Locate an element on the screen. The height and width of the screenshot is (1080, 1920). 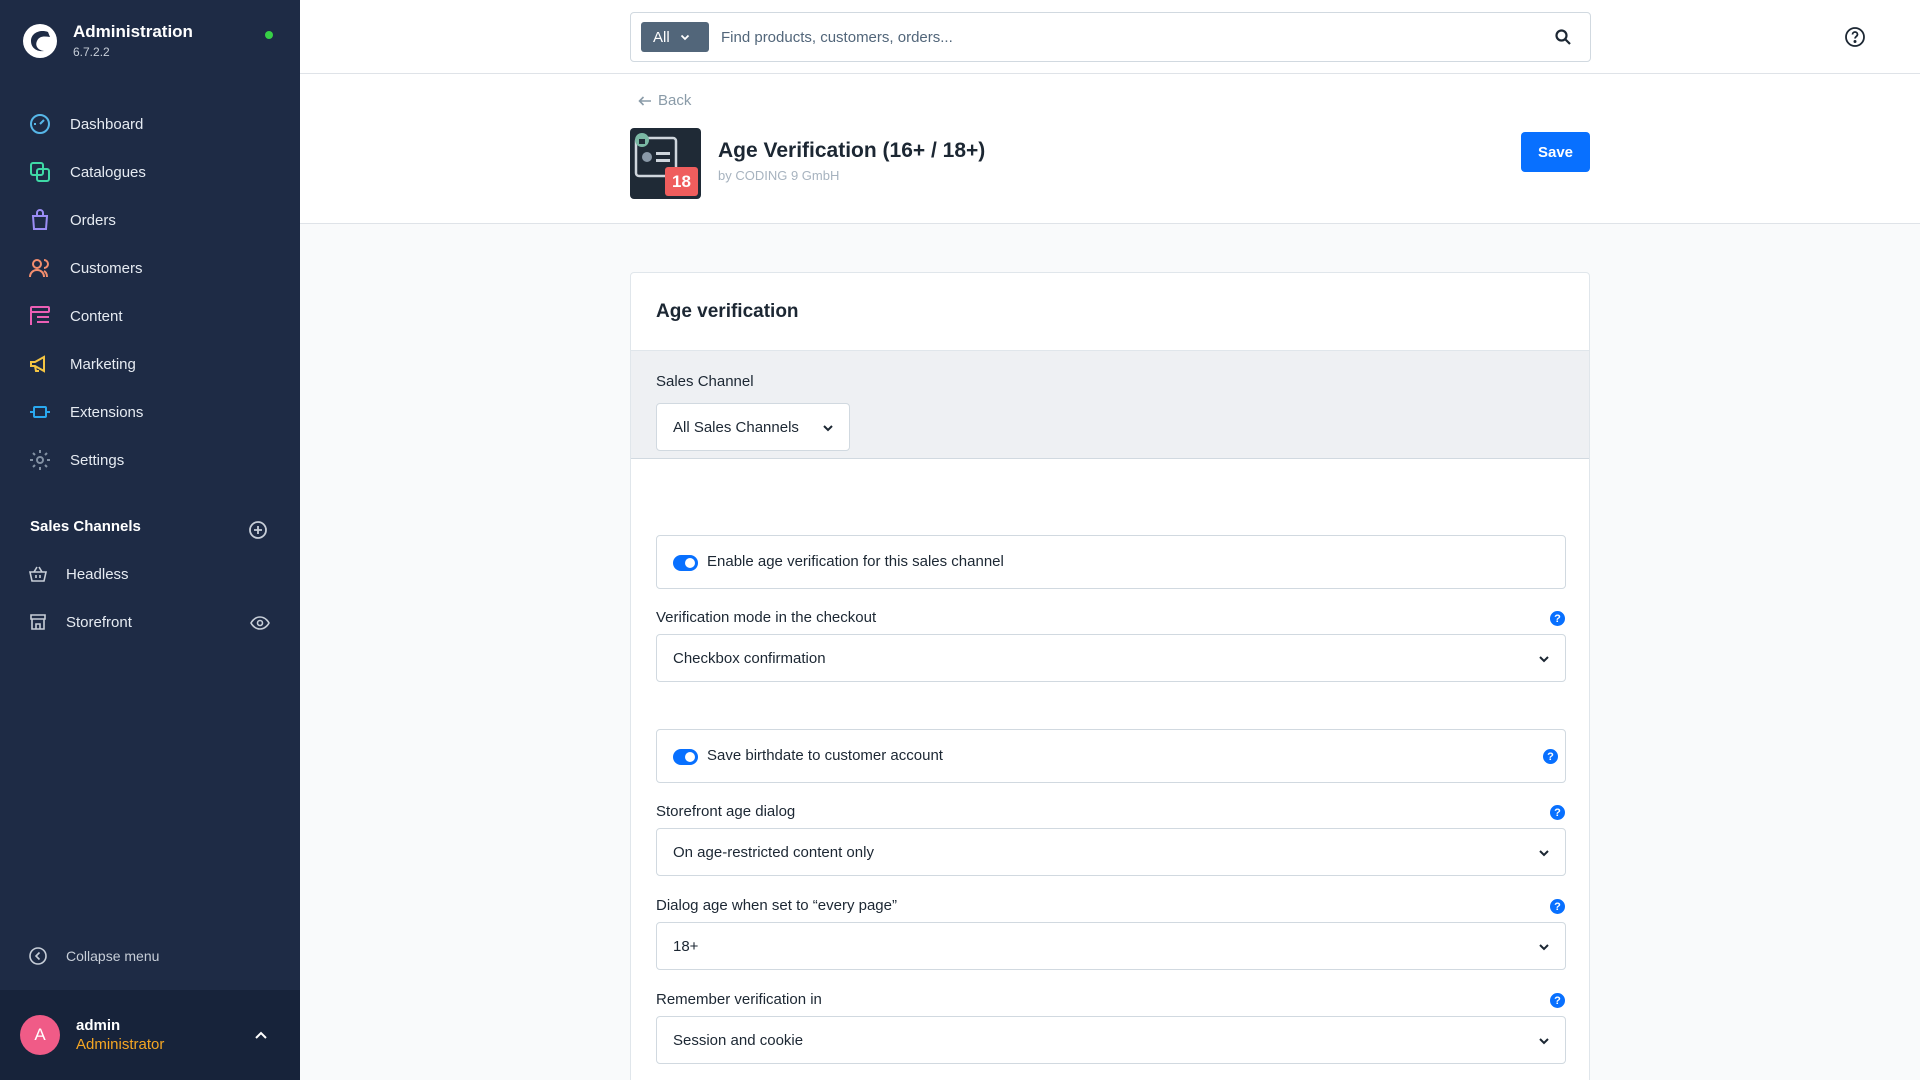
page-title: Age Verification (16+ / 18+) is located at coordinates (852, 150).